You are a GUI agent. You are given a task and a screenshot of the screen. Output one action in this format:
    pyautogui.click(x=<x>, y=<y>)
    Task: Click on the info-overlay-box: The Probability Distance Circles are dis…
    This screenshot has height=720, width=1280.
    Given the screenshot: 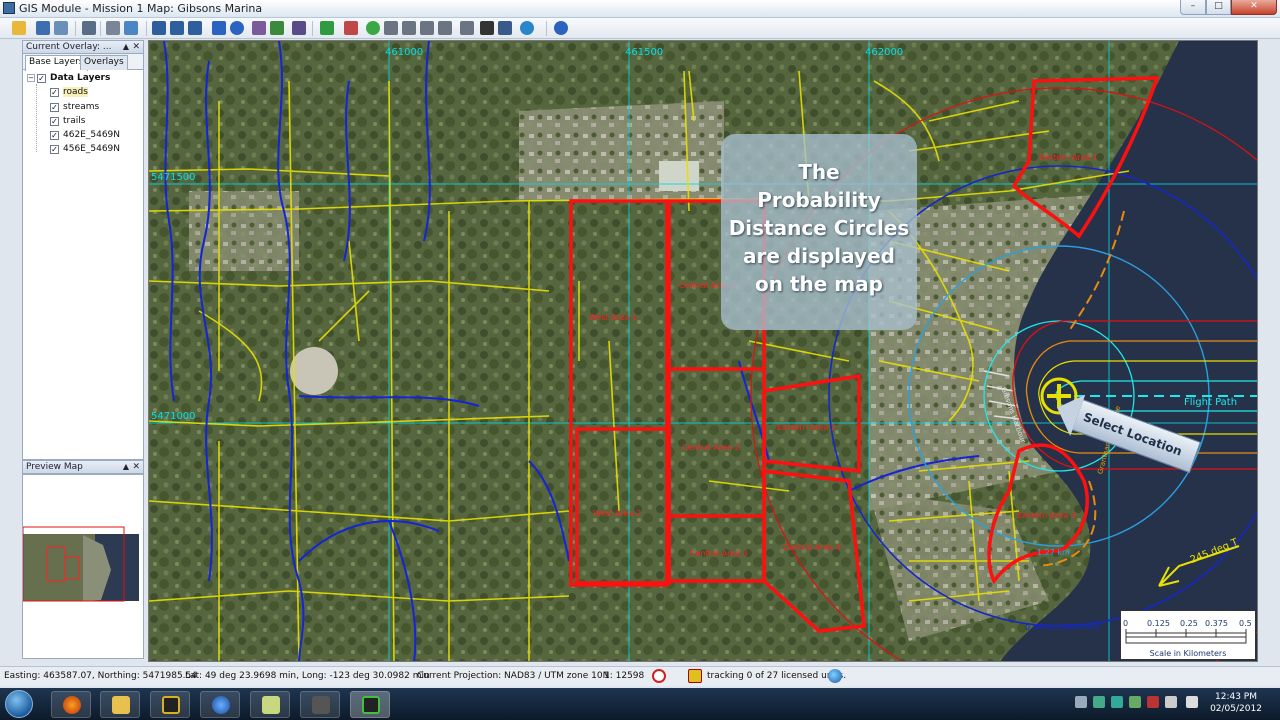 What is the action you would take?
    pyautogui.click(x=819, y=232)
    